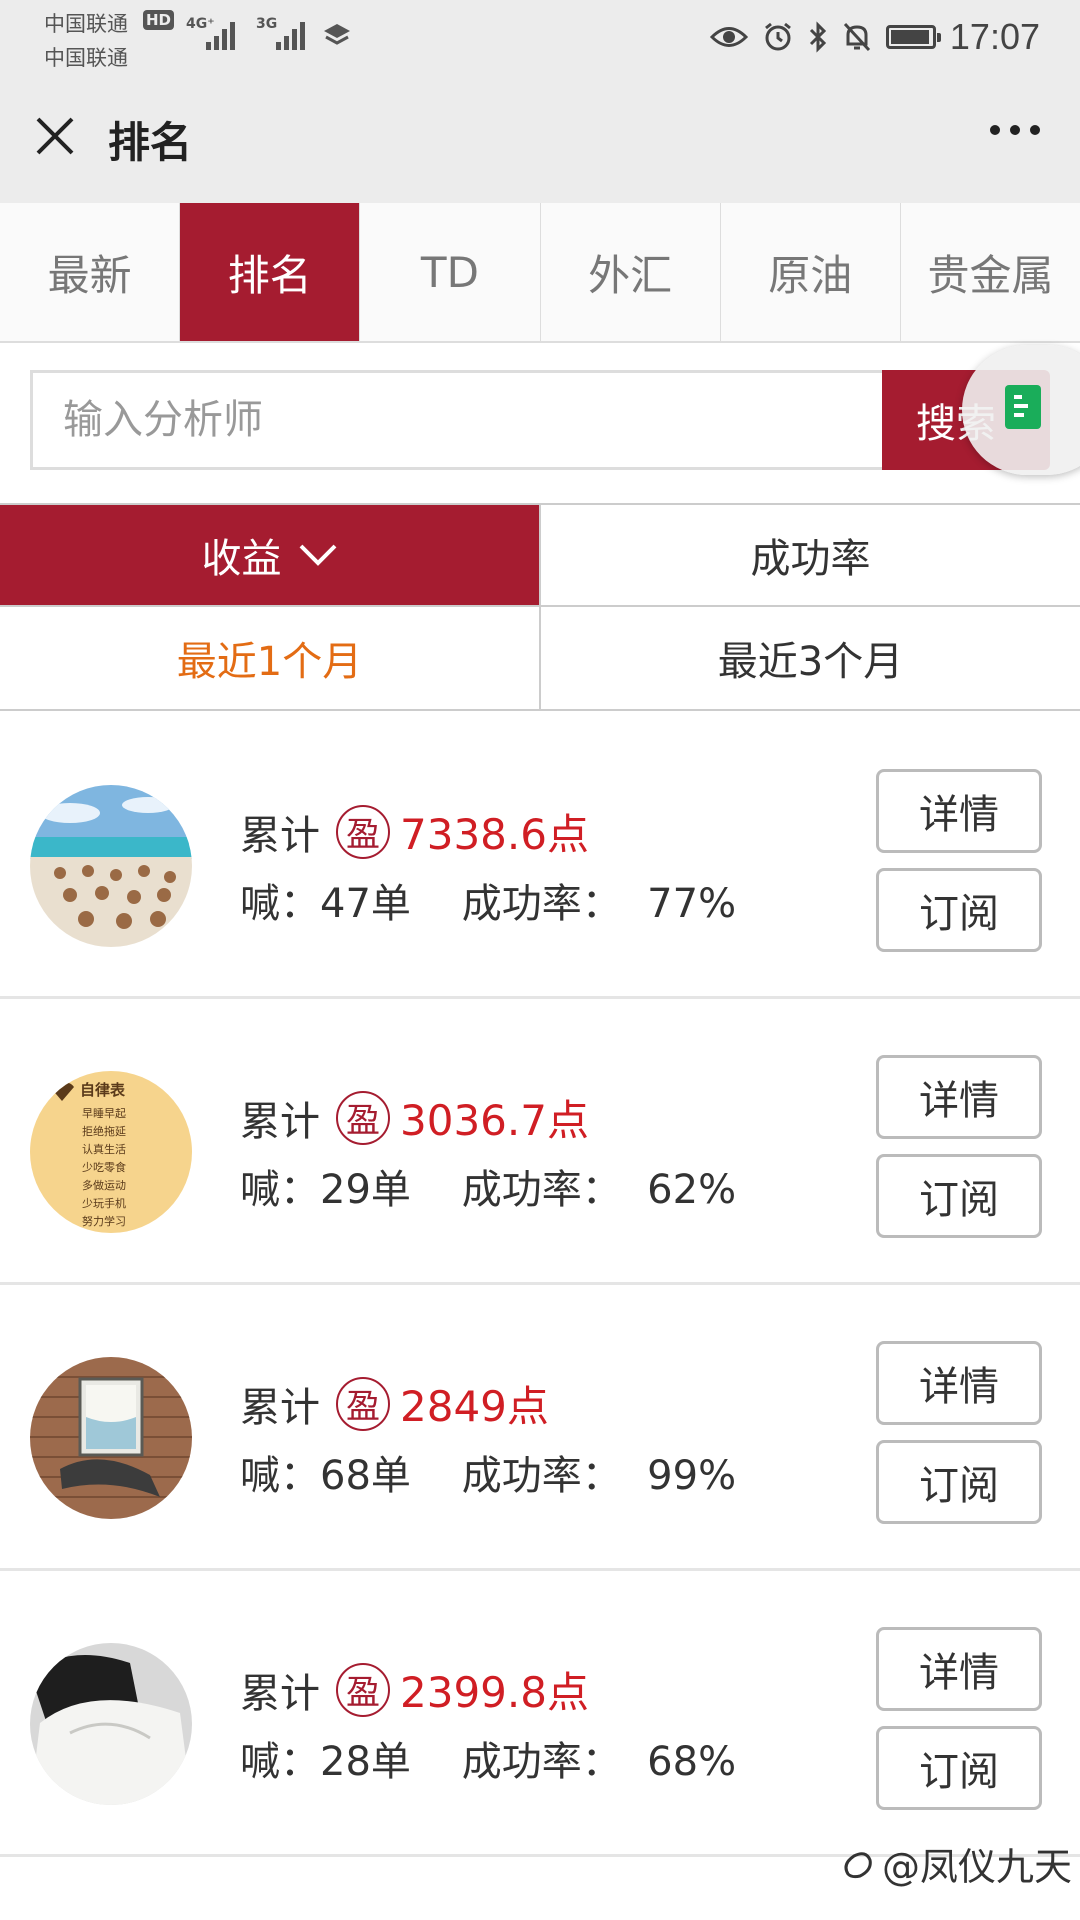 The width and height of the screenshot is (1080, 1920). Describe the element at coordinates (494, 1692) in the screenshot. I see `profit-value: 2399.8点` at that location.